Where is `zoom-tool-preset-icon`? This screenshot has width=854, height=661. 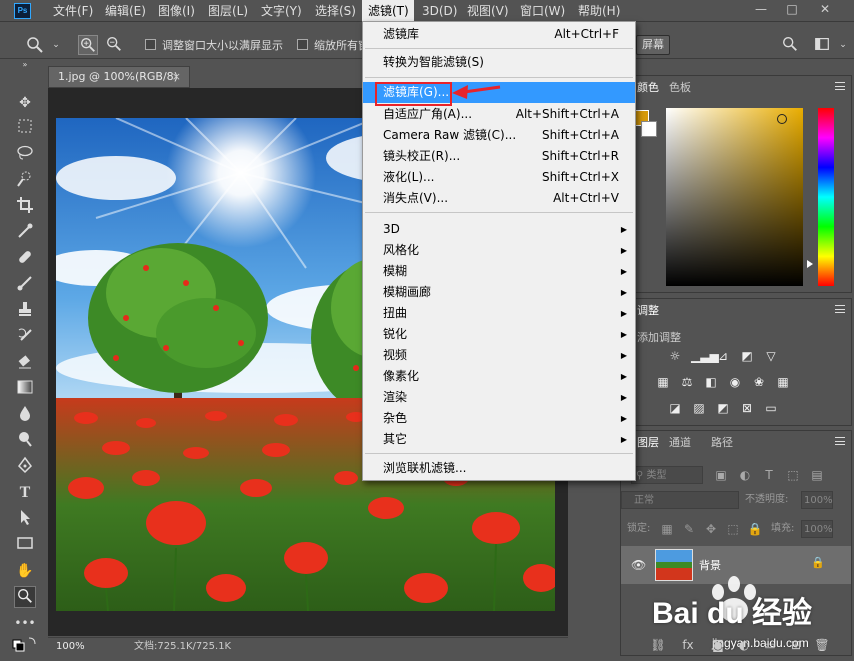
zoom-tool-preset-icon is located at coordinates (35, 45).